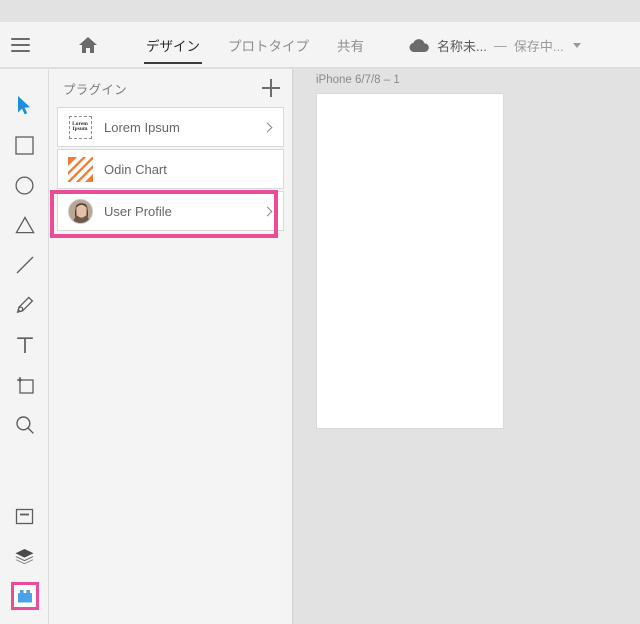 The height and width of the screenshot is (624, 640). Describe the element at coordinates (138, 211) in the screenshot. I see `plugin-name-user-profile: User Profile` at that location.